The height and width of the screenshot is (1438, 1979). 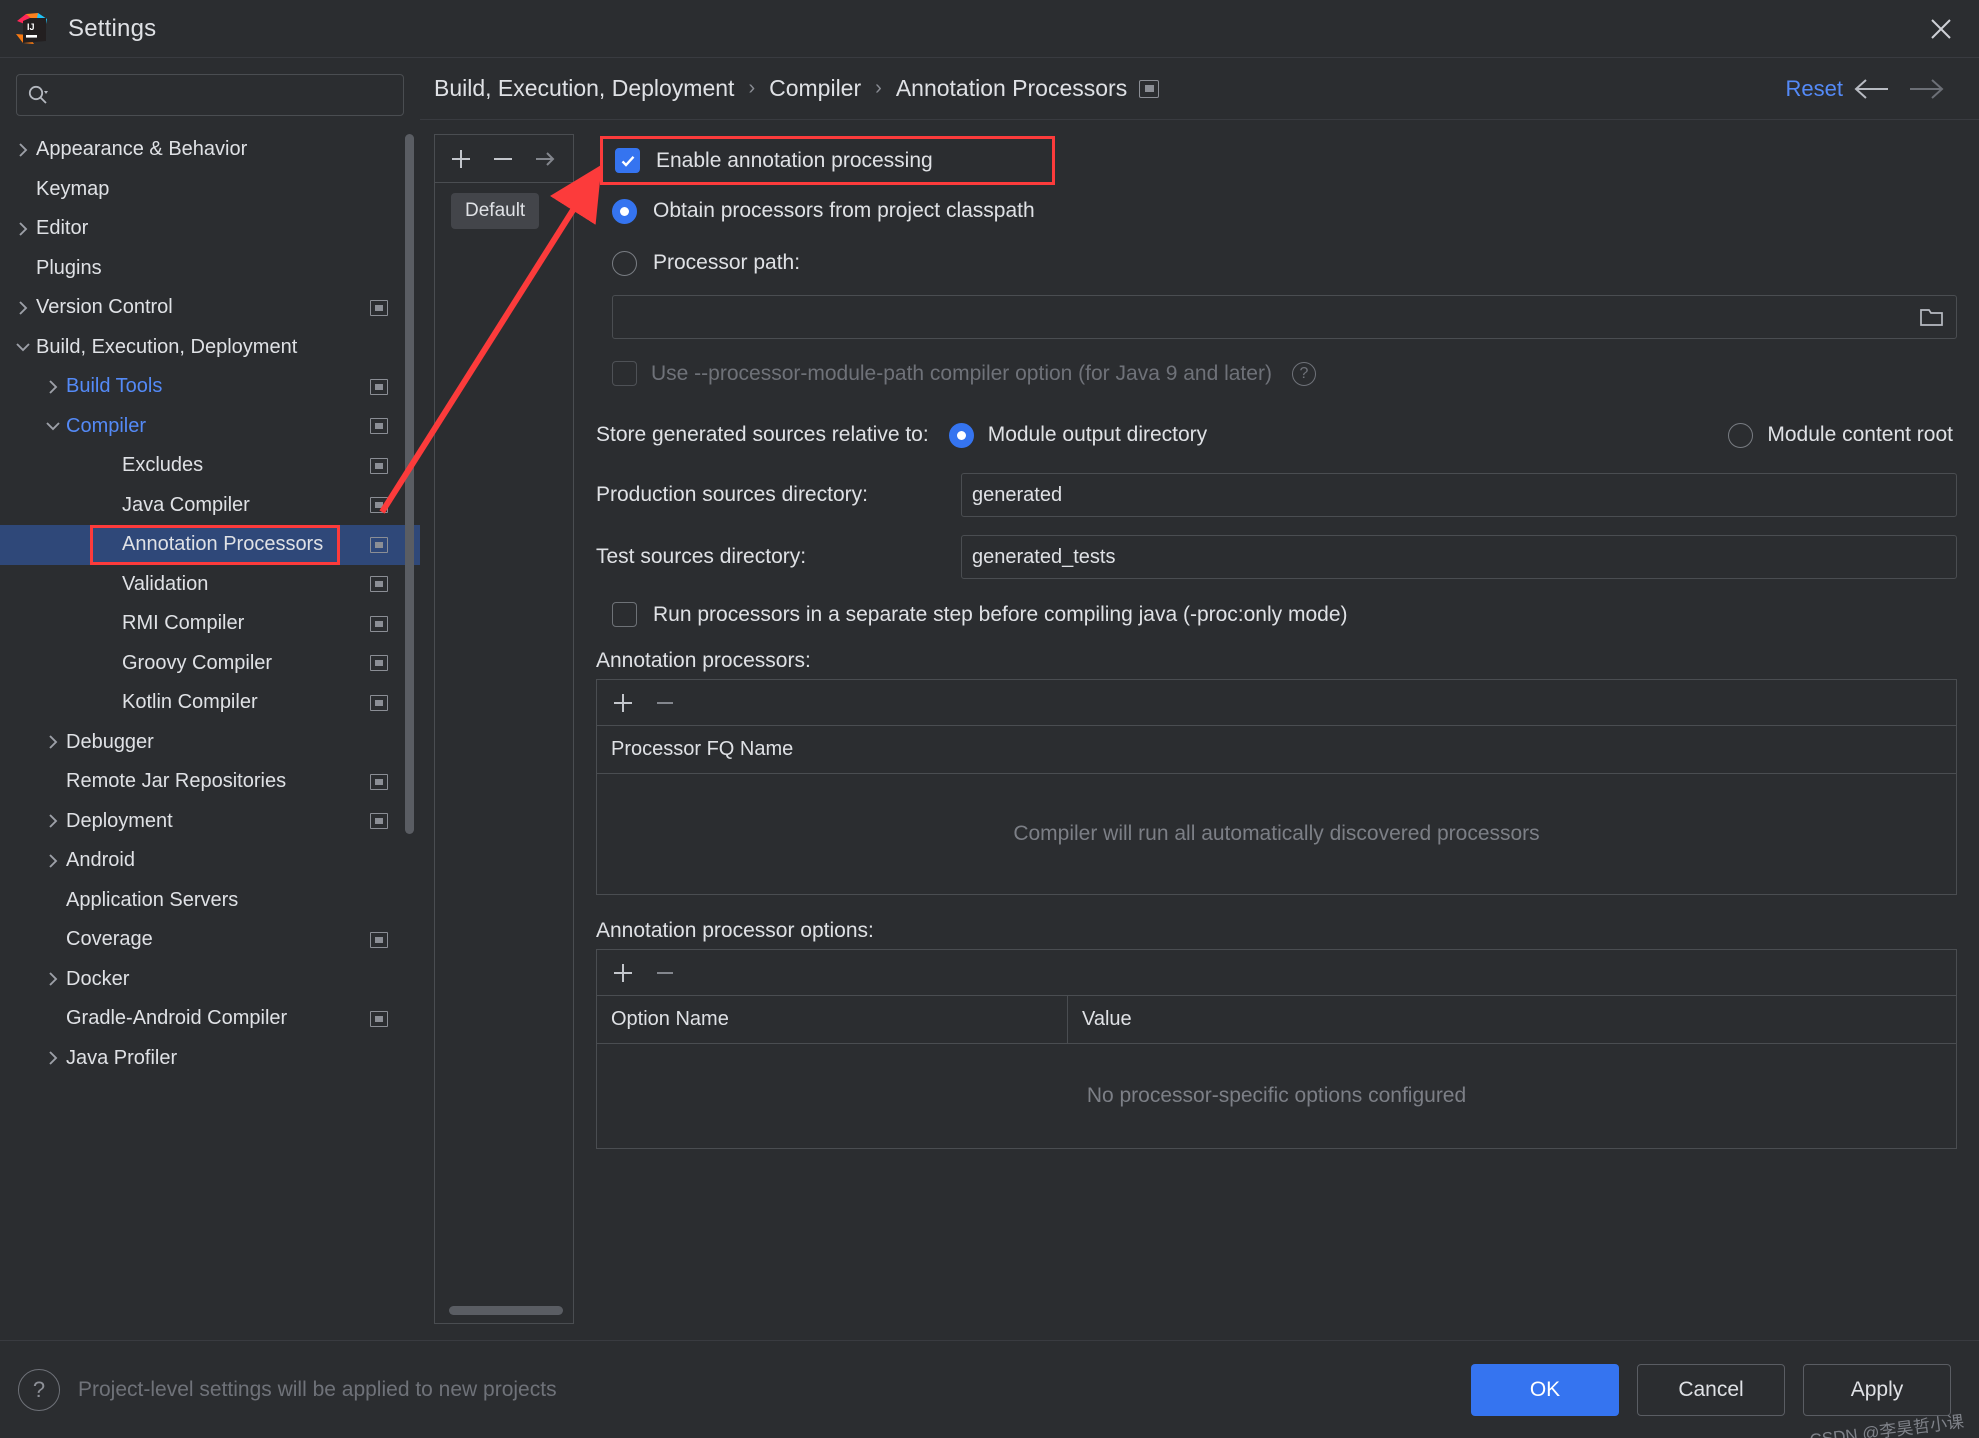 I want to click on sidebar-item-editor: Editor, so click(x=210, y=229).